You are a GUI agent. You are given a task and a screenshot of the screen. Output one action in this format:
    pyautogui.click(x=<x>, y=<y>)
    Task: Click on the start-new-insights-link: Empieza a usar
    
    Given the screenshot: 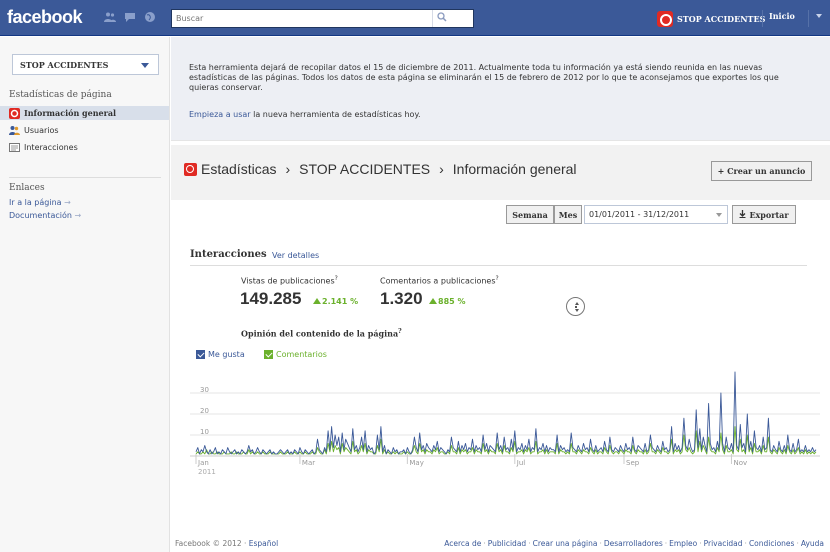 What is the action you would take?
    pyautogui.click(x=220, y=114)
    